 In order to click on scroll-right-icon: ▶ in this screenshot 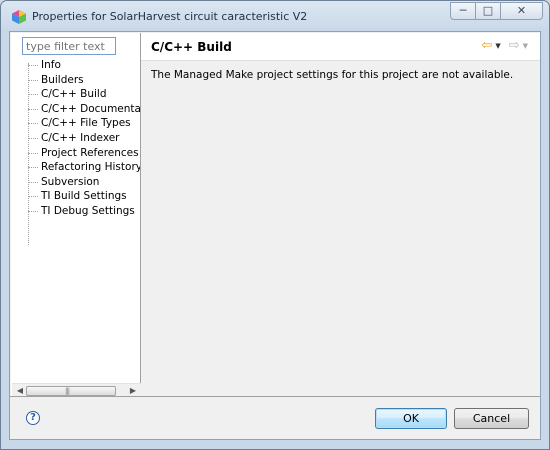, I will do `click(133, 391)`.